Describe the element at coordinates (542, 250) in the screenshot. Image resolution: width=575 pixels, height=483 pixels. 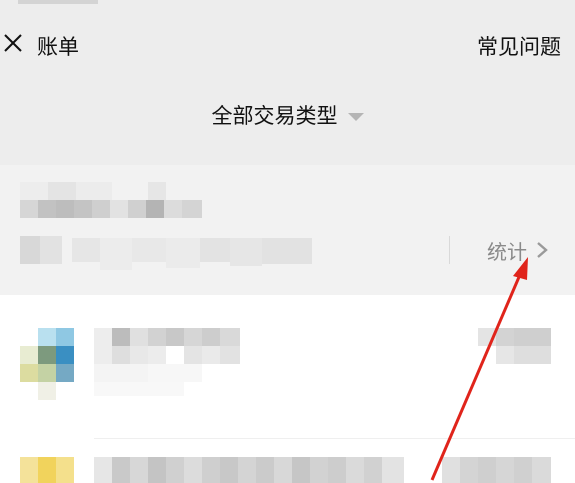
I see `chevron-right-icon` at that location.